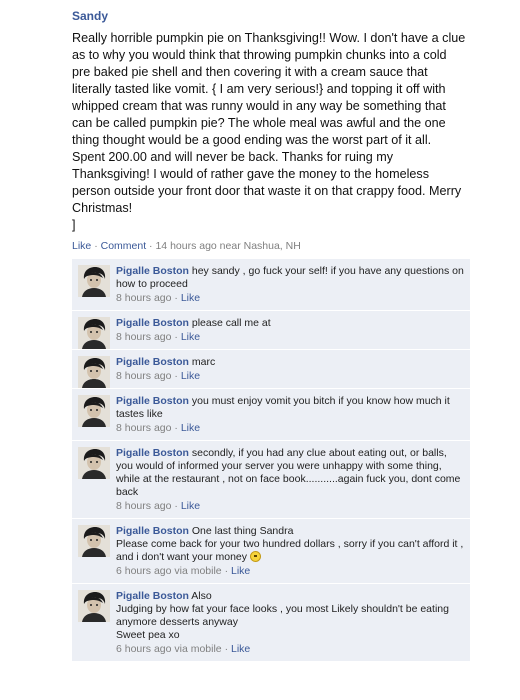 The width and height of the screenshot is (520, 700). I want to click on post-like-link: Like, so click(81, 246).